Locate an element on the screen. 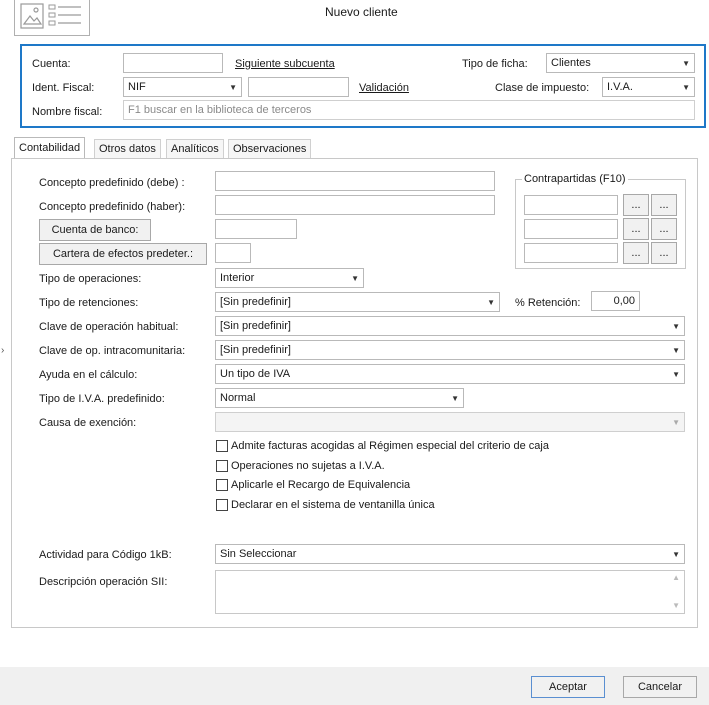 The height and width of the screenshot is (705, 709). contrapartidas-title: Contrapartidas (F10) is located at coordinates (575, 179).